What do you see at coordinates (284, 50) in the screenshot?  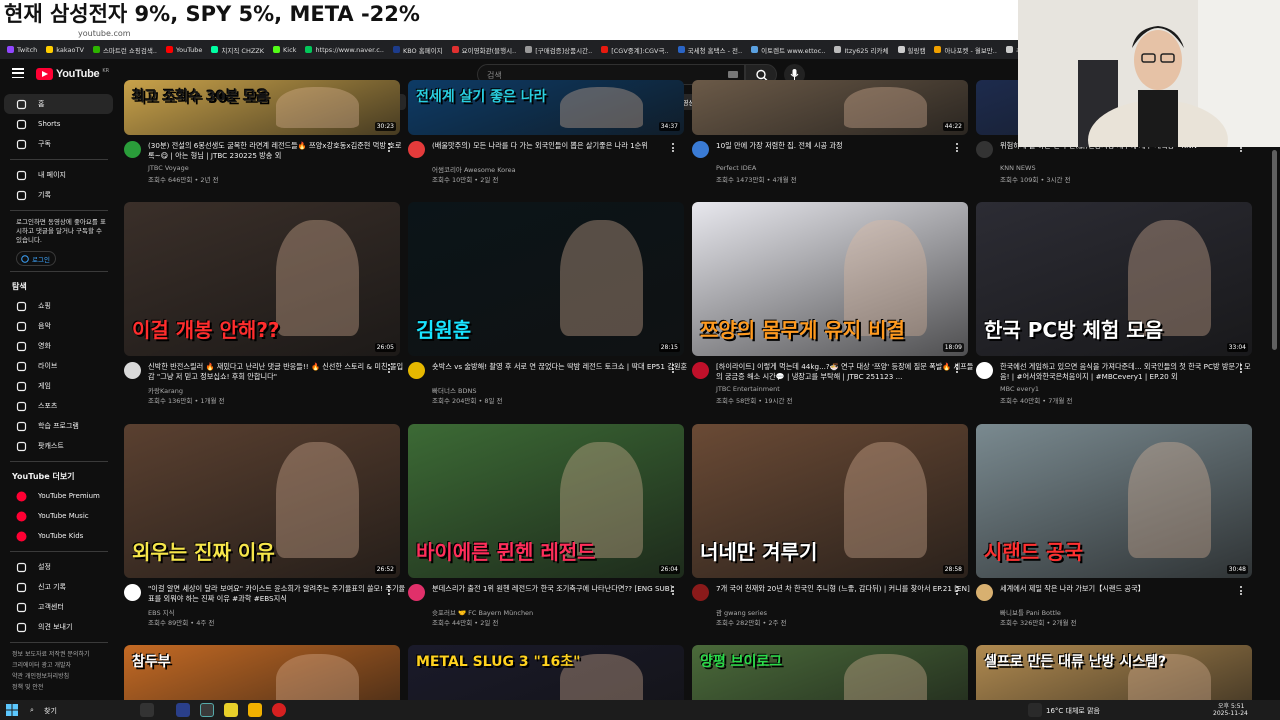 I see `bookmark-item: Kick` at bounding box center [284, 50].